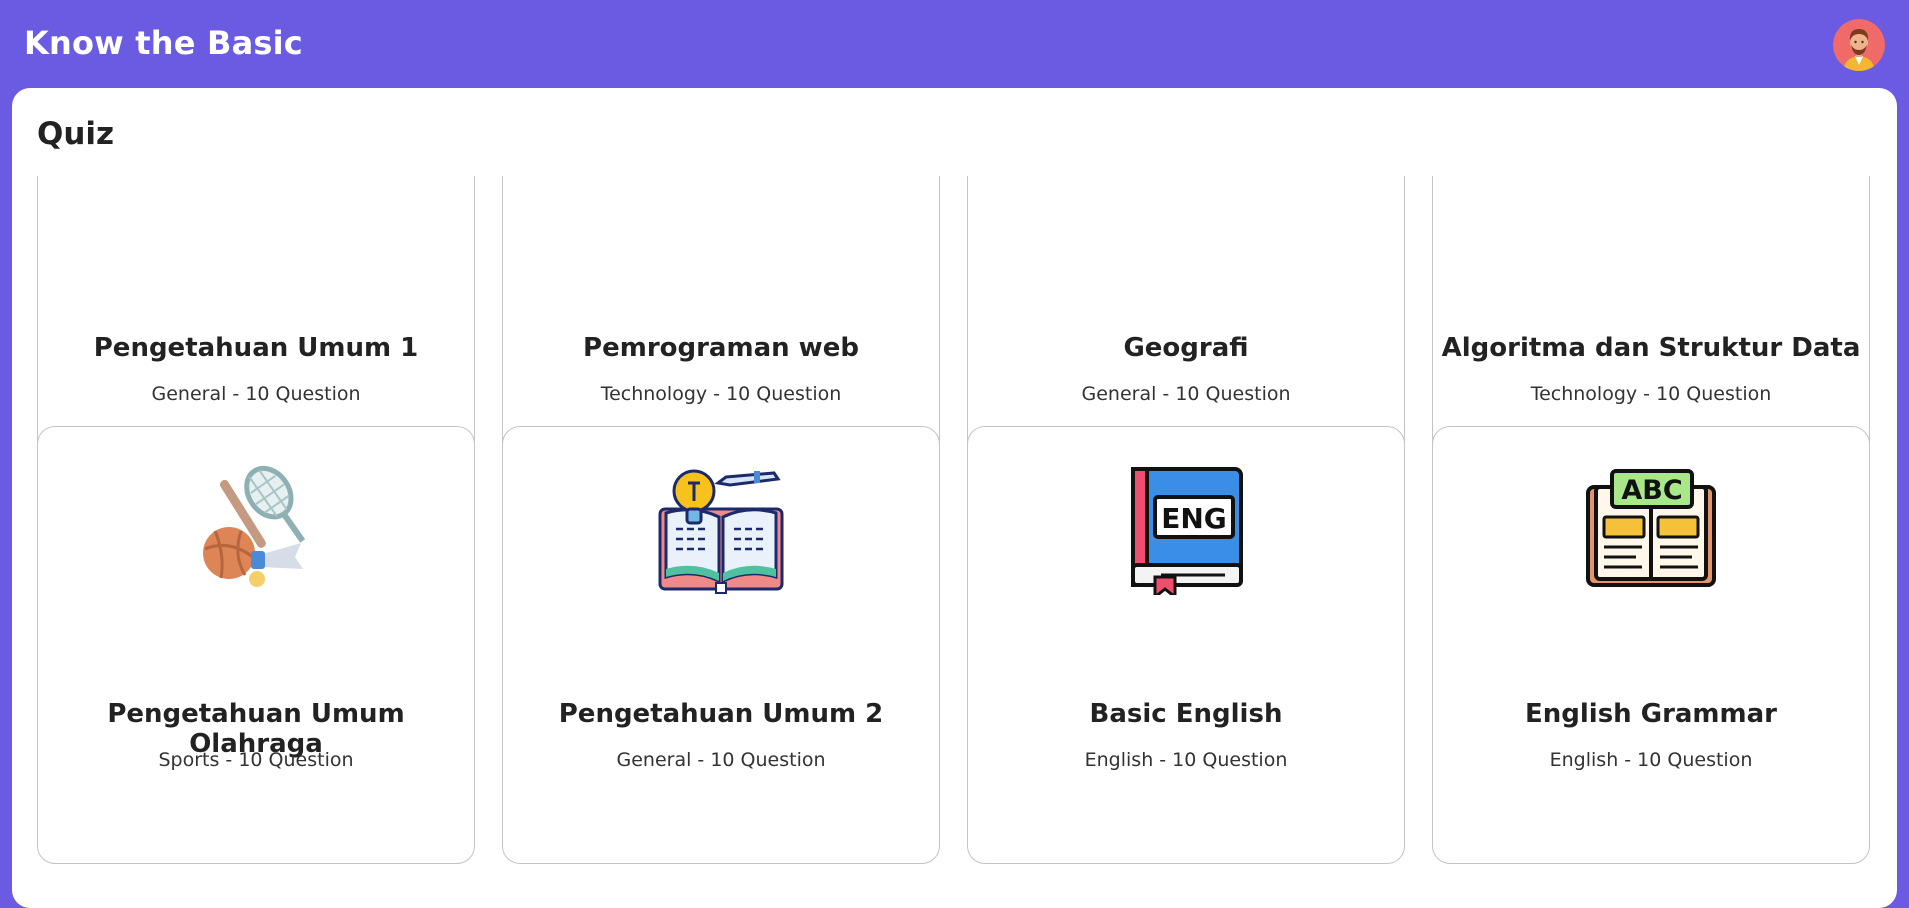 This screenshot has height=908, width=1909. I want to click on svg-text: ENG, so click(1194, 518).